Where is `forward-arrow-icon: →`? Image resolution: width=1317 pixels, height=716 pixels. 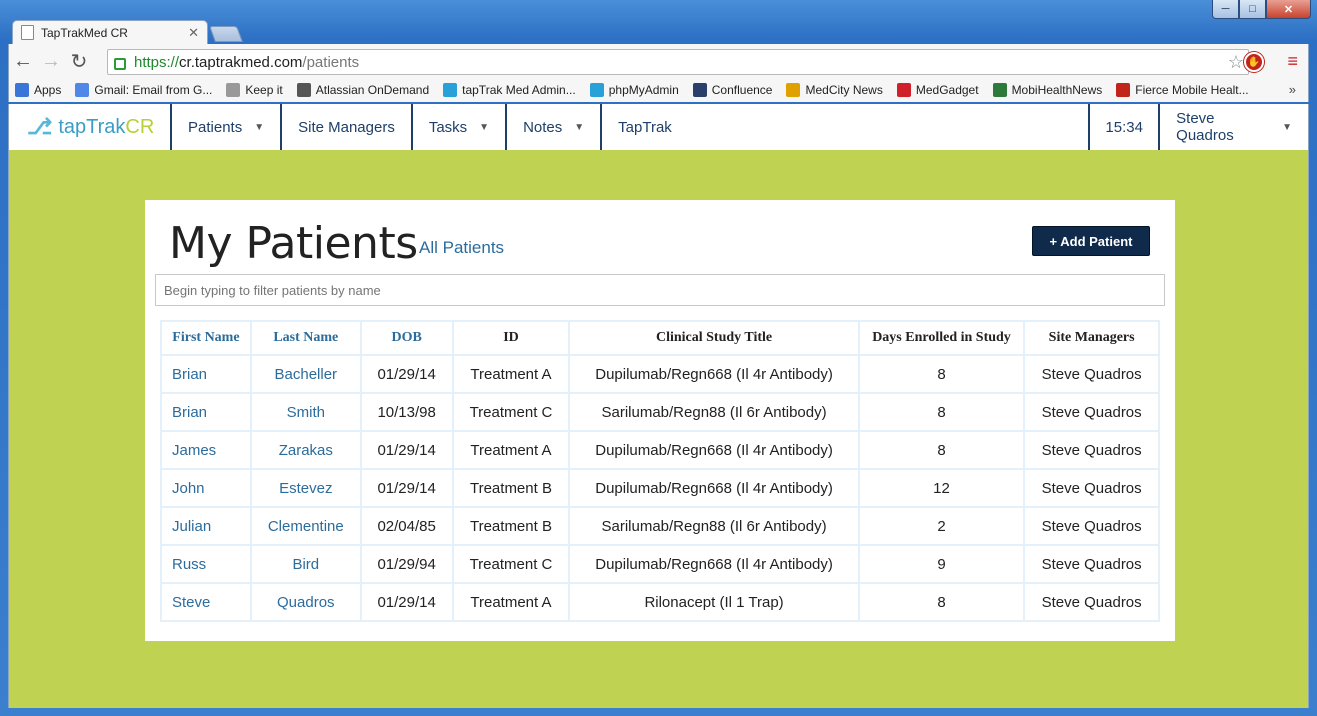
forward-arrow-icon: → is located at coordinates (51, 61).